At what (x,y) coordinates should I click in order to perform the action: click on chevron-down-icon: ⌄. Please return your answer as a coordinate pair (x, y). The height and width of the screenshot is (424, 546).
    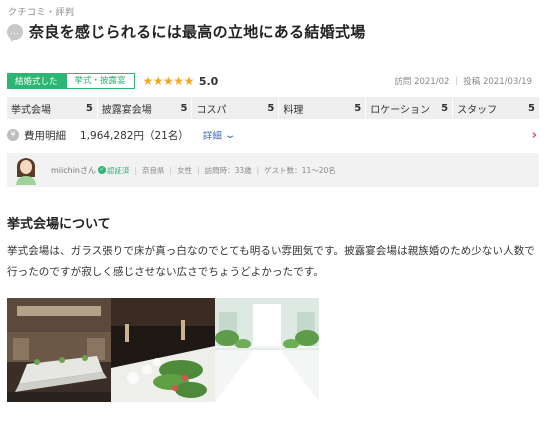
    Looking at the image, I should click on (230, 135).